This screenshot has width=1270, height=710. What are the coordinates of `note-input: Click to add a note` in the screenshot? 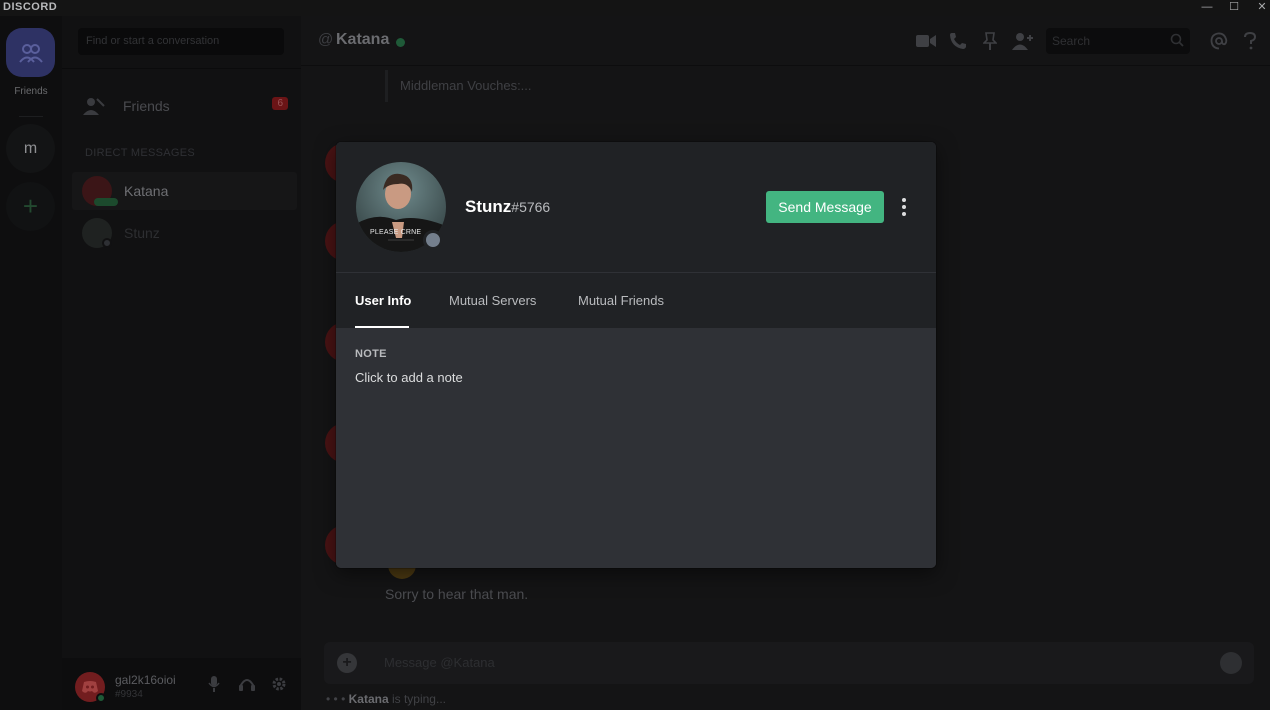 It's located at (409, 377).